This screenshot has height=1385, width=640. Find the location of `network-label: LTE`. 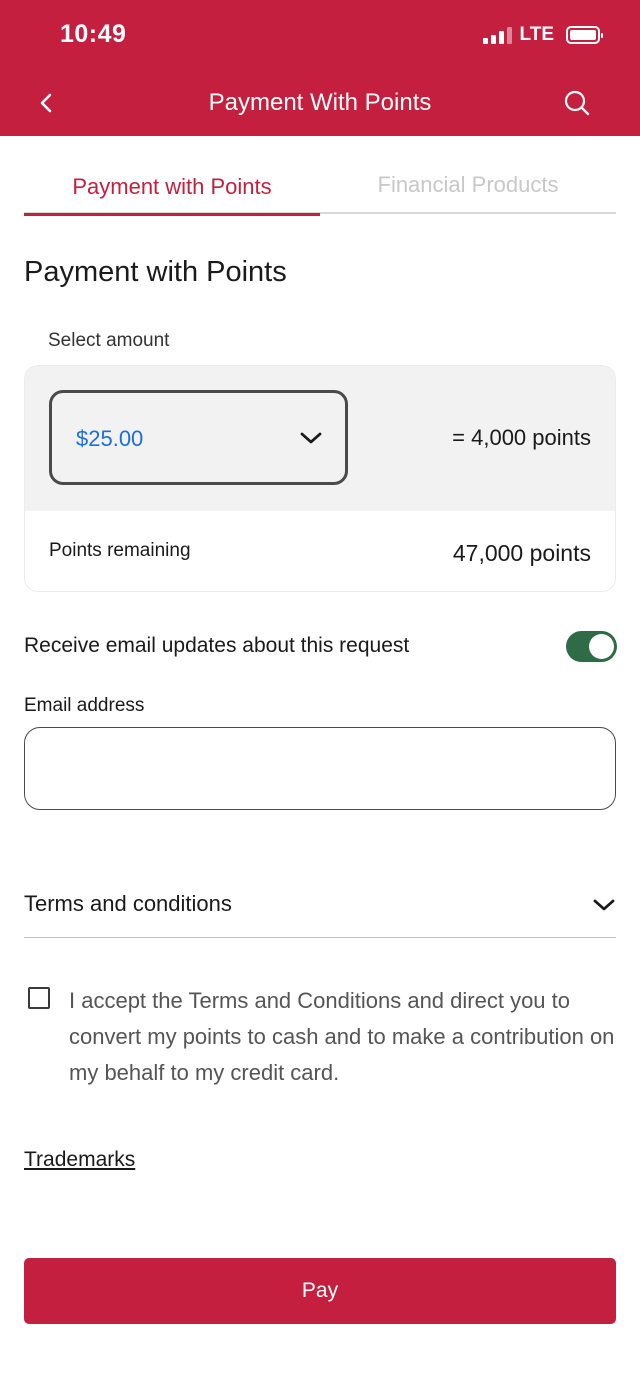

network-label: LTE is located at coordinates (536, 34).